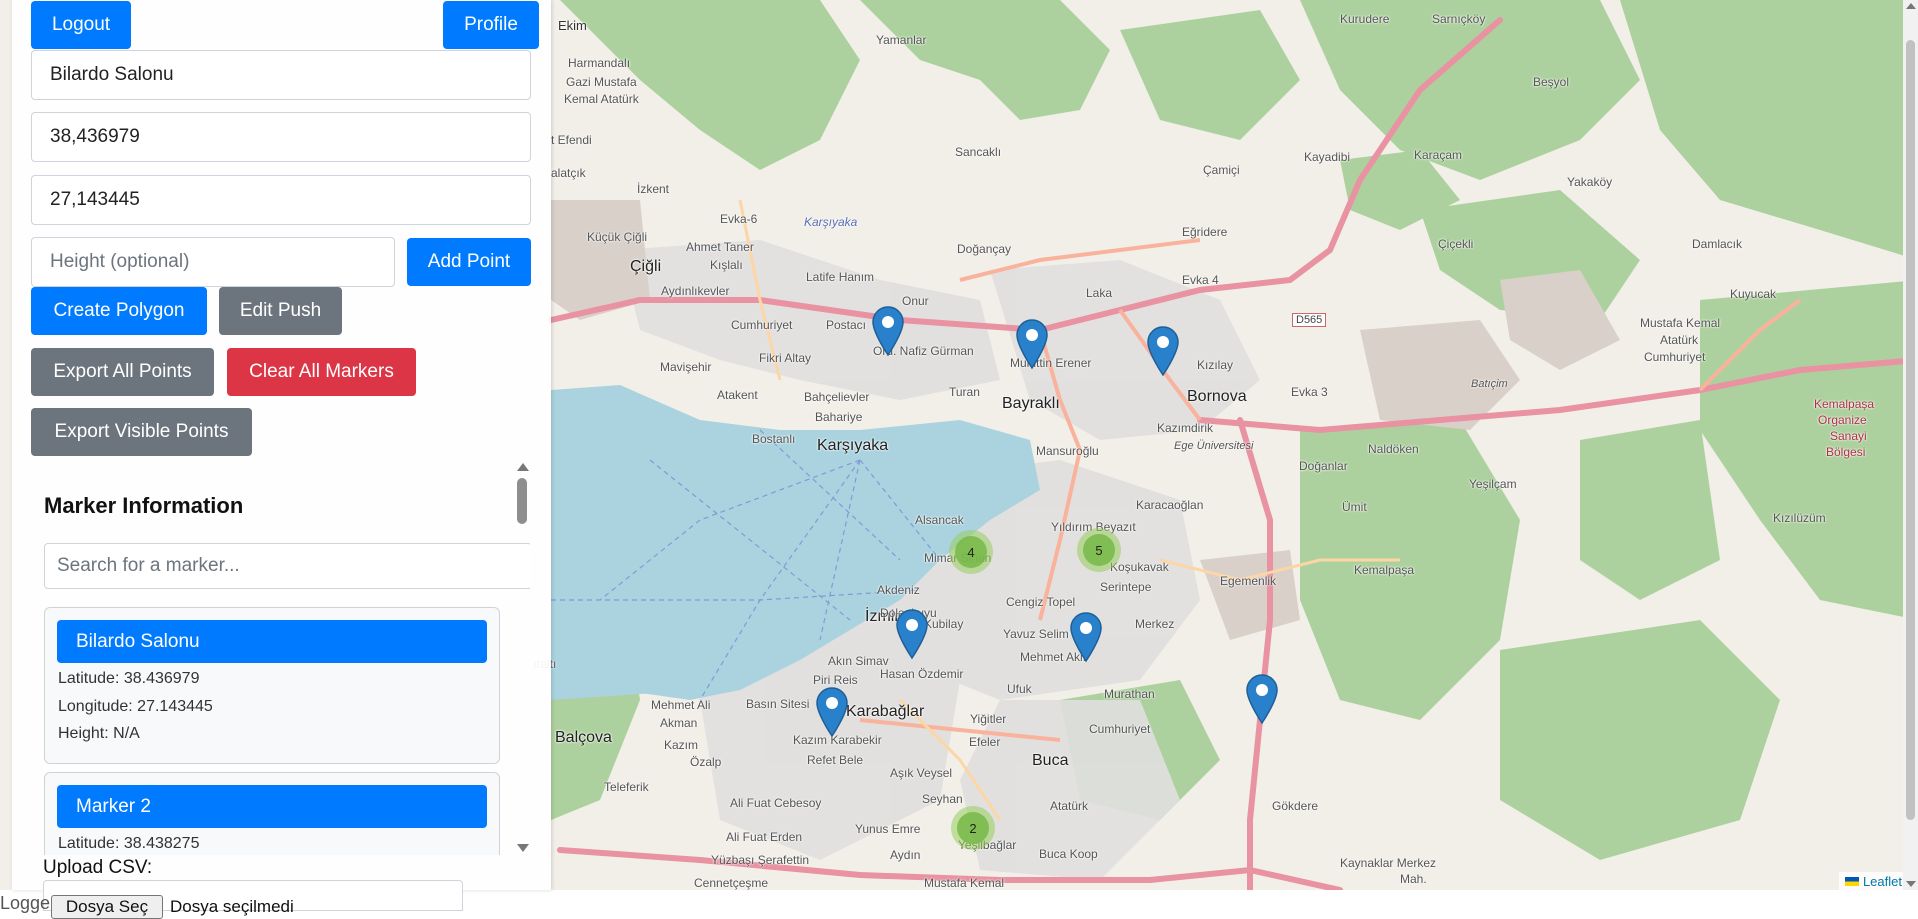  What do you see at coordinates (572, 25) in the screenshot?
I see `place-label: Ekim` at bounding box center [572, 25].